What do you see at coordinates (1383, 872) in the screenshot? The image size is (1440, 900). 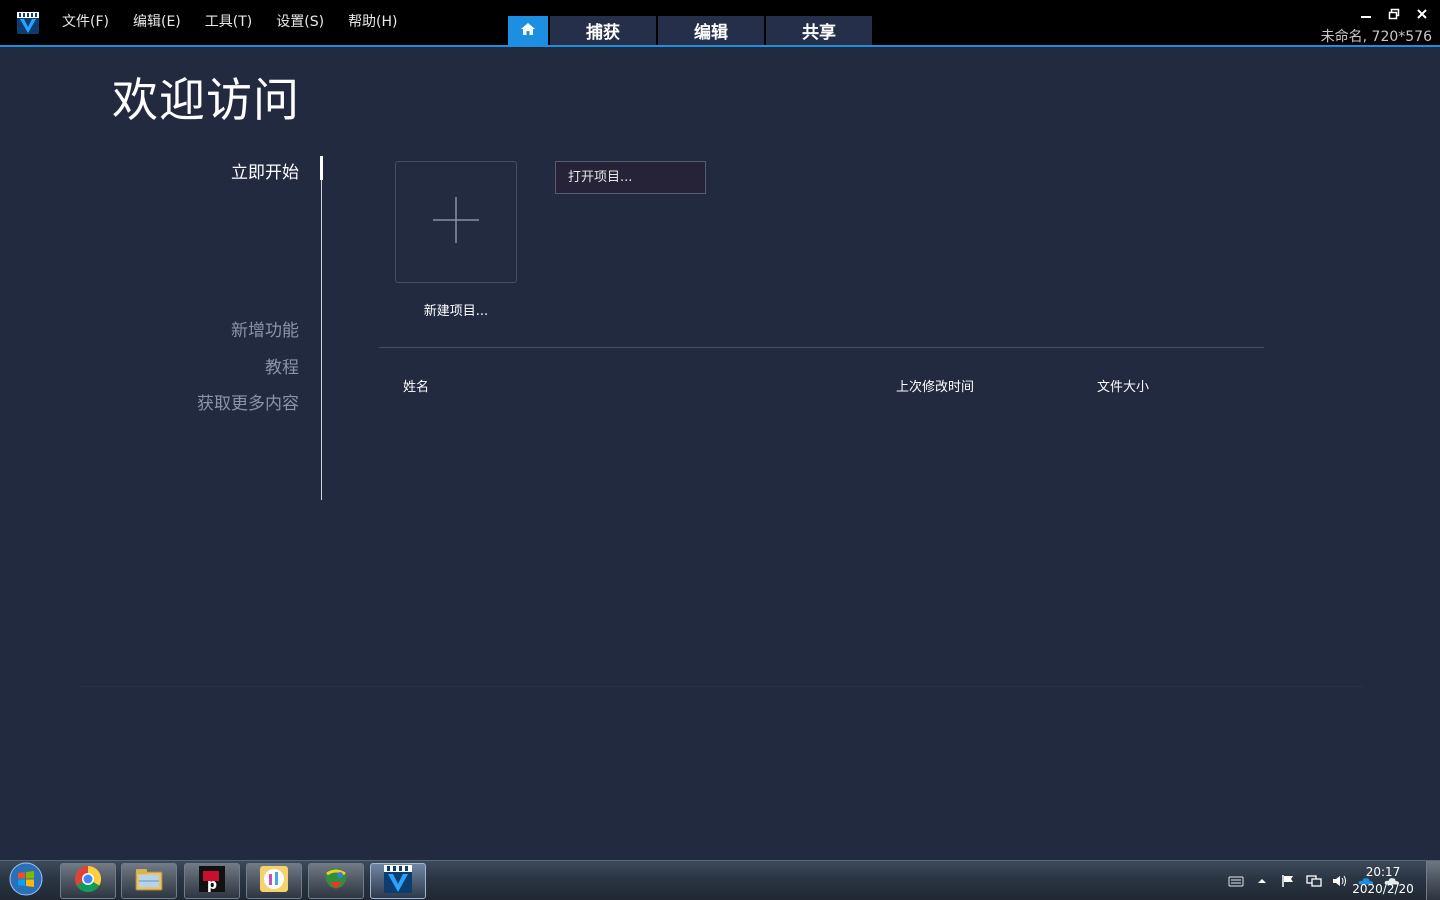 I see `clock-time: 20:17` at bounding box center [1383, 872].